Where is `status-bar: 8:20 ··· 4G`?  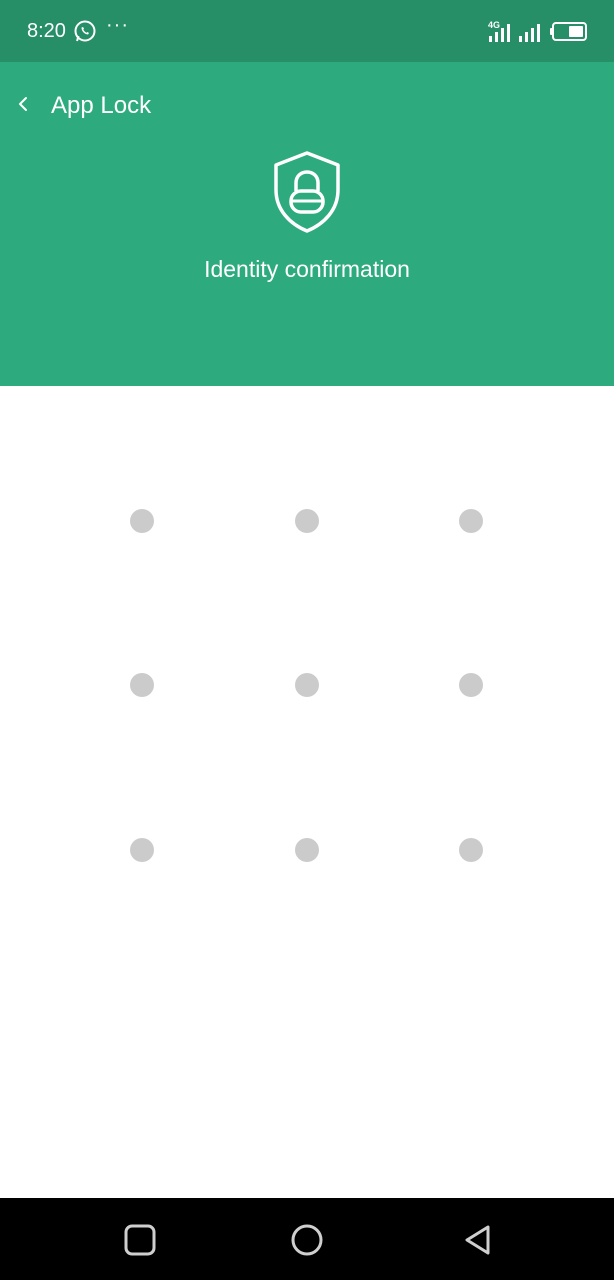
status-bar: 8:20 ··· 4G is located at coordinates (307, 31).